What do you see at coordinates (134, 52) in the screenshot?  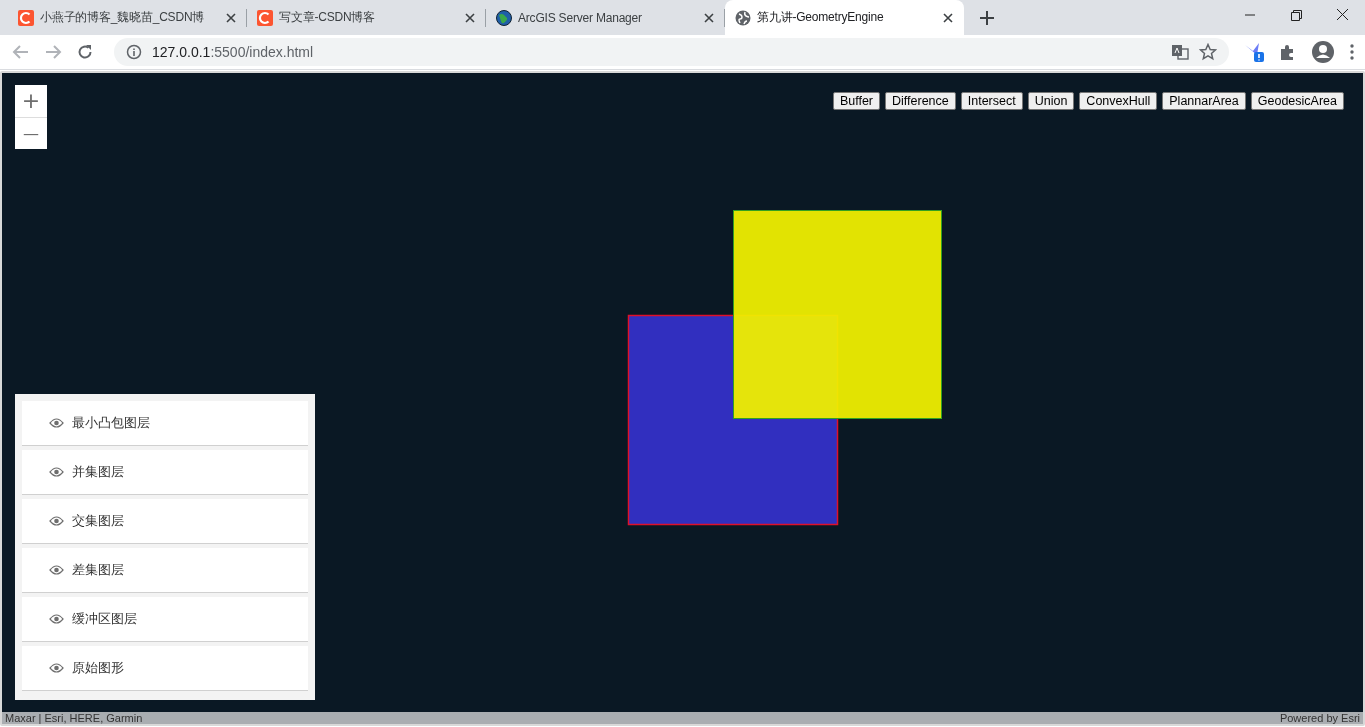 I see `info-icon` at bounding box center [134, 52].